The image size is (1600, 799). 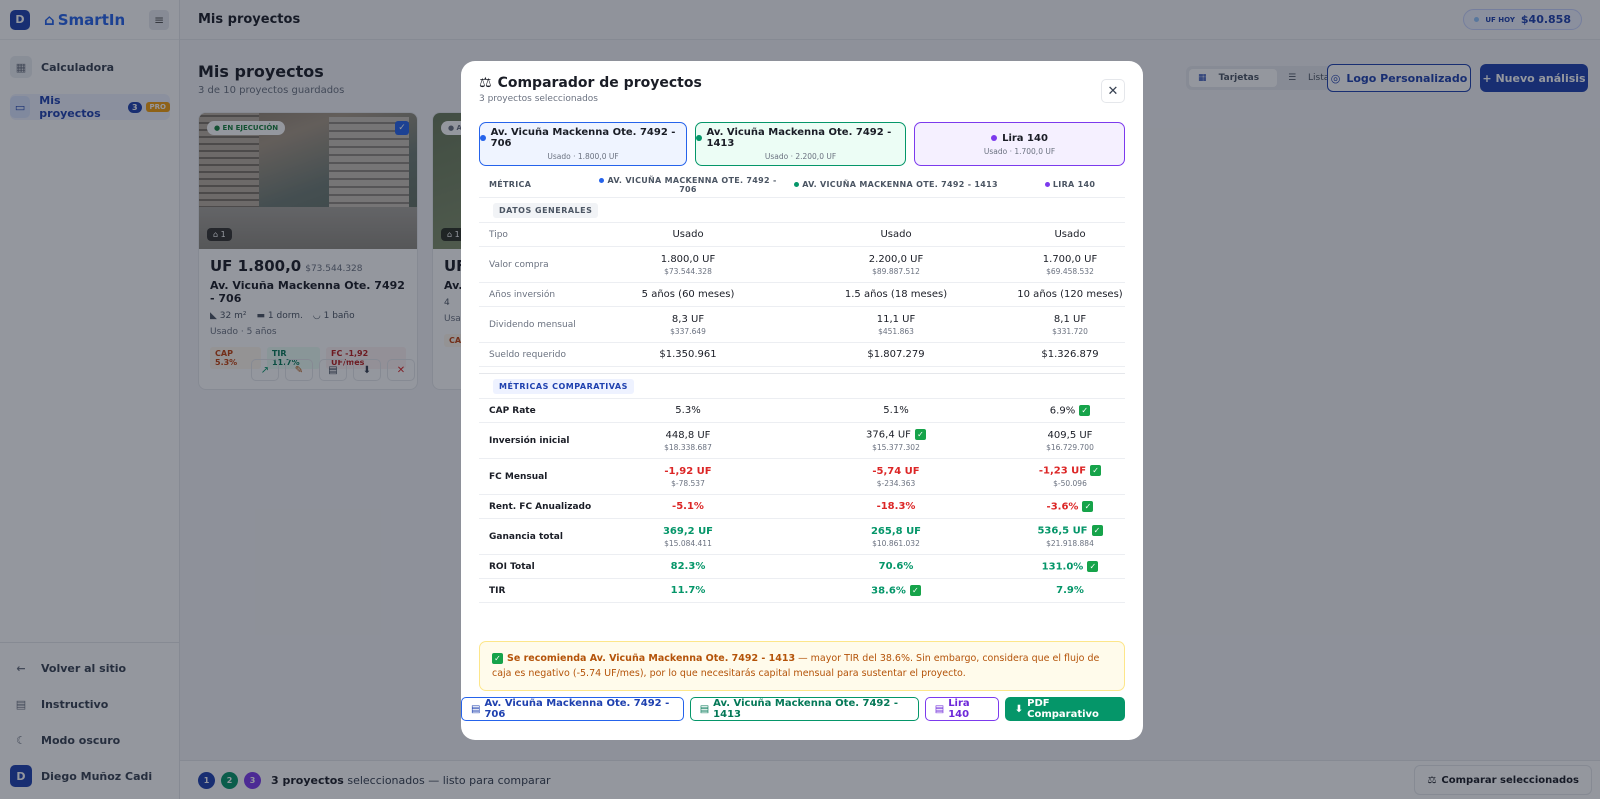 I want to click on cell-subvalue: $18.338.687, so click(x=688, y=447).